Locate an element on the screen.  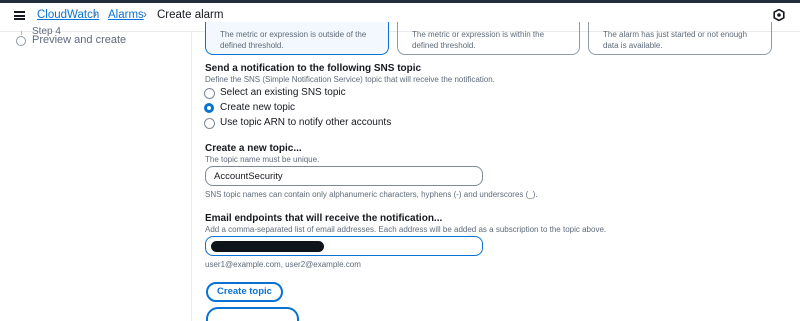
step-preview-label: Preview and create is located at coordinates (79, 40).